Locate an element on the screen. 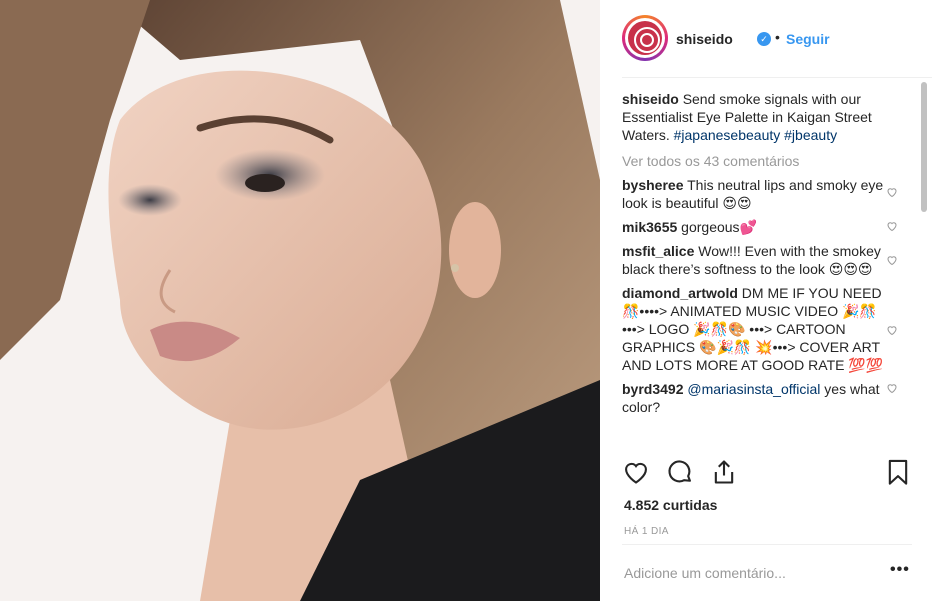 This screenshot has width=934, height=601. earring is located at coordinates (455, 268).